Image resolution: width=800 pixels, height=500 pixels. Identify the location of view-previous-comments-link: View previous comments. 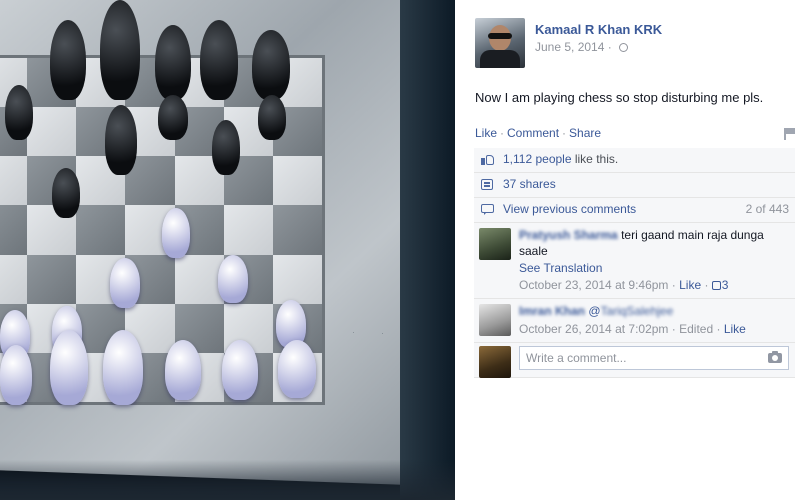
(569, 209).